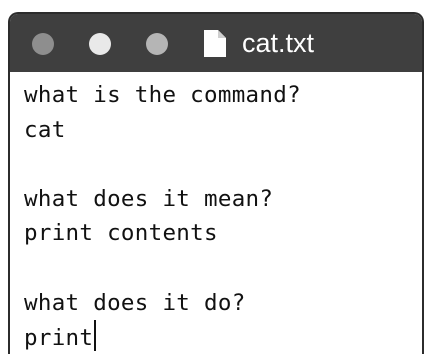 This screenshot has height=354, width=432. Describe the element at coordinates (162, 130) in the screenshot. I see `text-line: cat` at that location.